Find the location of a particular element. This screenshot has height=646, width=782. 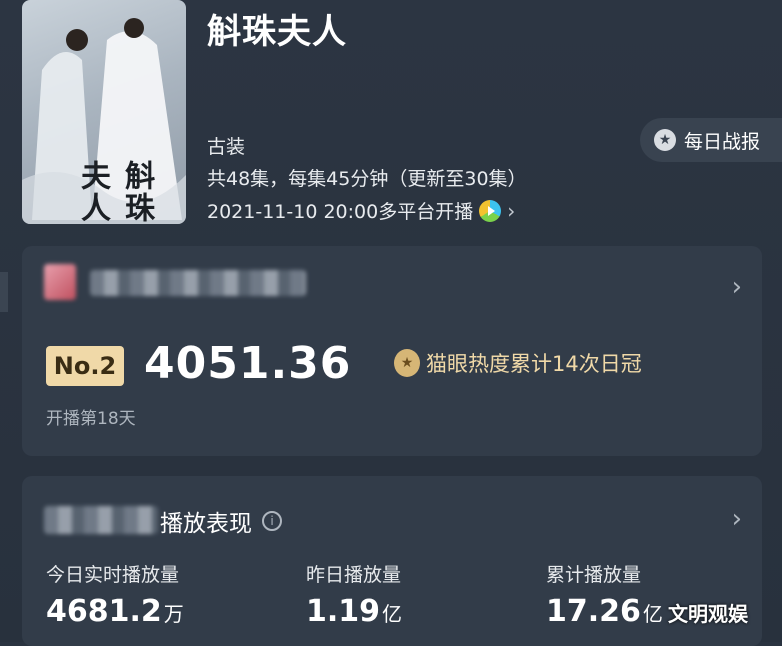

stat-value-total: 17.26 亿 is located at coordinates (604, 611).